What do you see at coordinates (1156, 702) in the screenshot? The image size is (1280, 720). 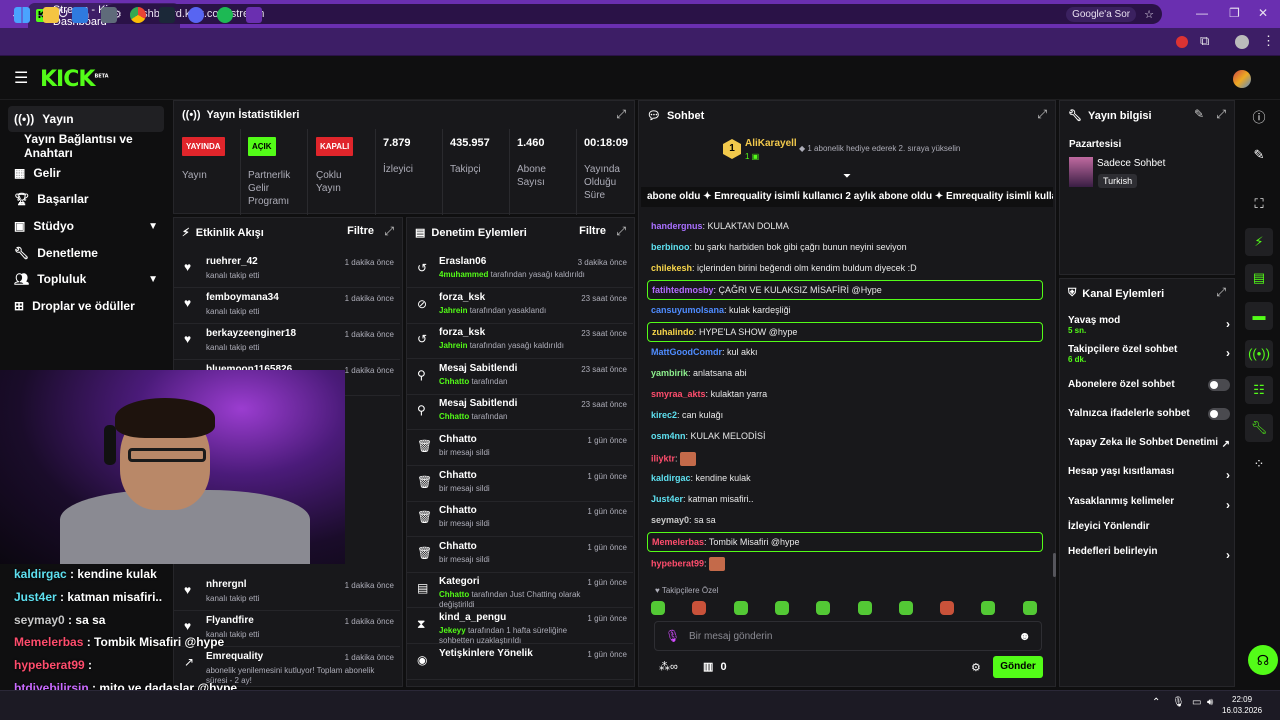 I see `tray-chevron-icon: ⌃` at bounding box center [1156, 702].